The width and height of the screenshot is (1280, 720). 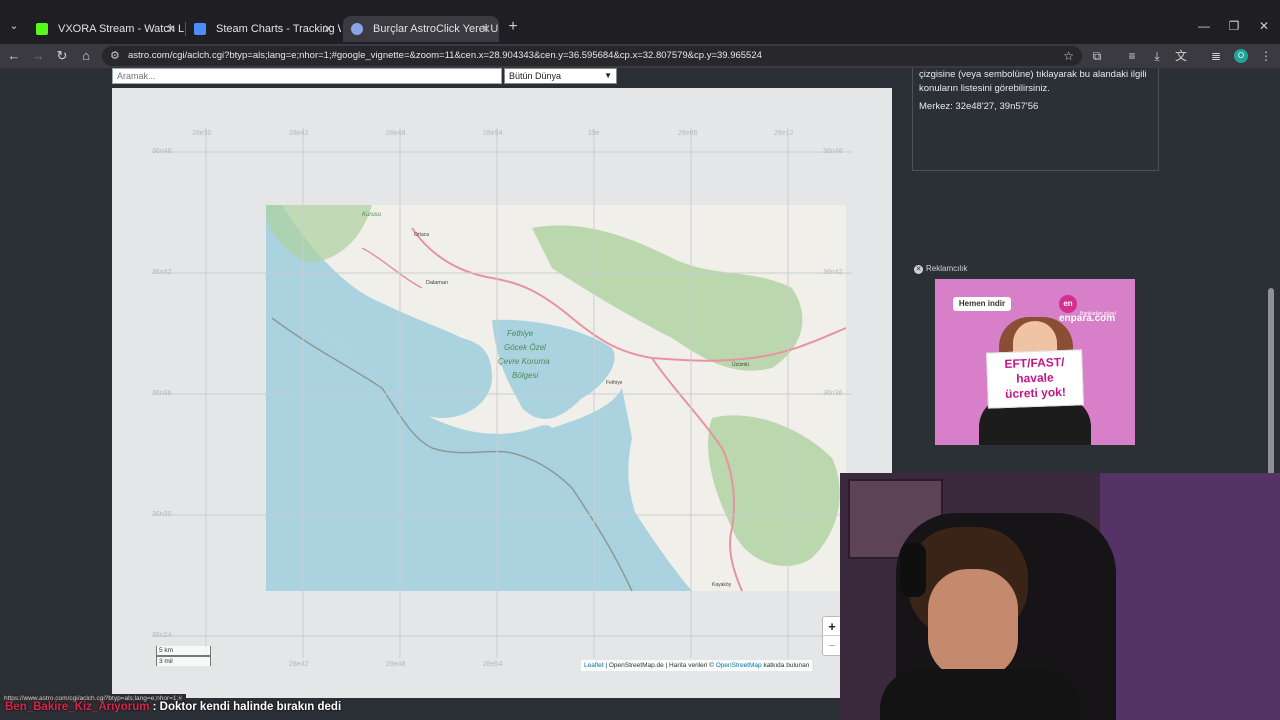 I want to click on extensions-icon: ⧉, so click(x=1097, y=56).